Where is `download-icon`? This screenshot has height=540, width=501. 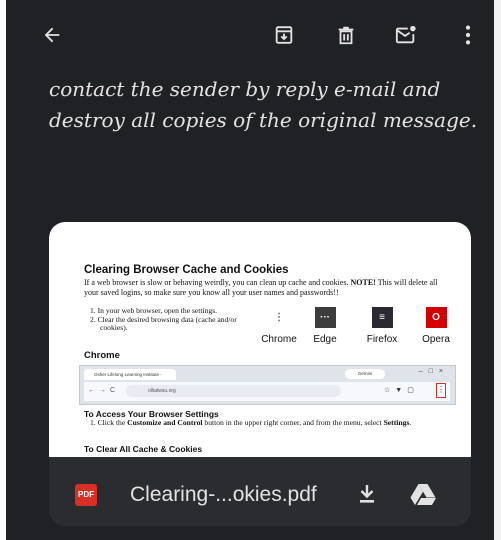 download-icon is located at coordinates (367, 494).